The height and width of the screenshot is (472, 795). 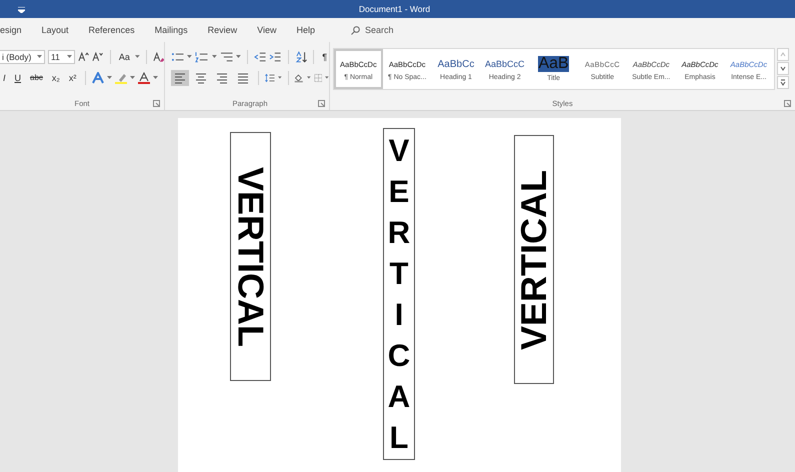 I want to click on font-size-field: 11, so click(x=61, y=57).